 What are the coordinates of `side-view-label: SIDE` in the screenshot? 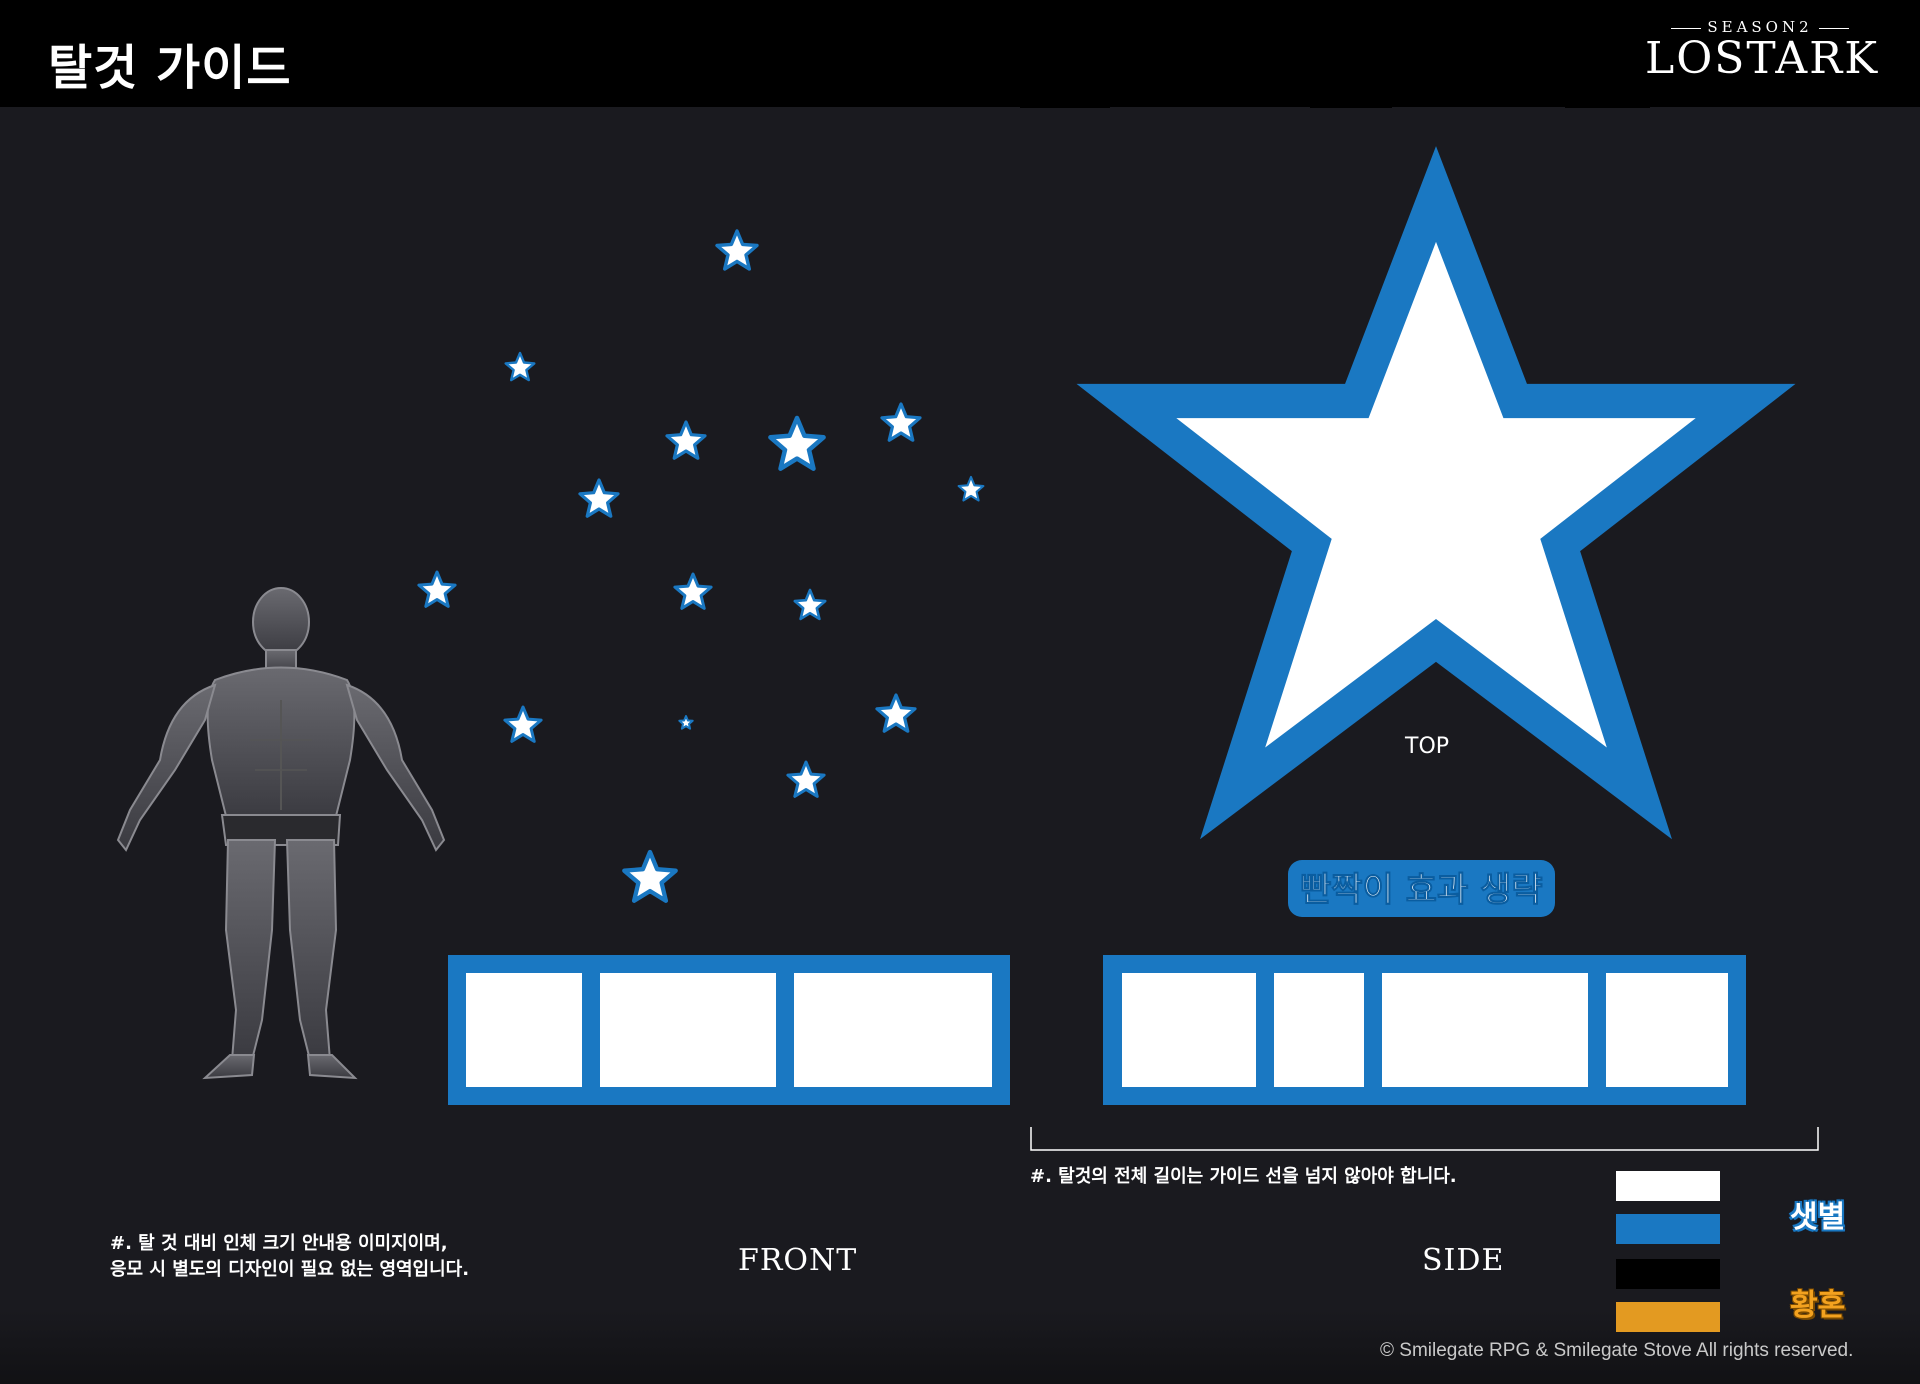 It's located at (1463, 1260).